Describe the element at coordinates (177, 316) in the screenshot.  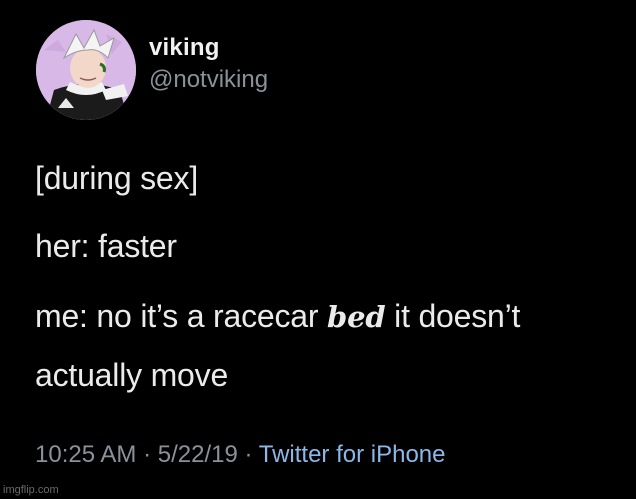
I see `tweet-text-line-3-prefix: me: no it’s a racecar` at that location.